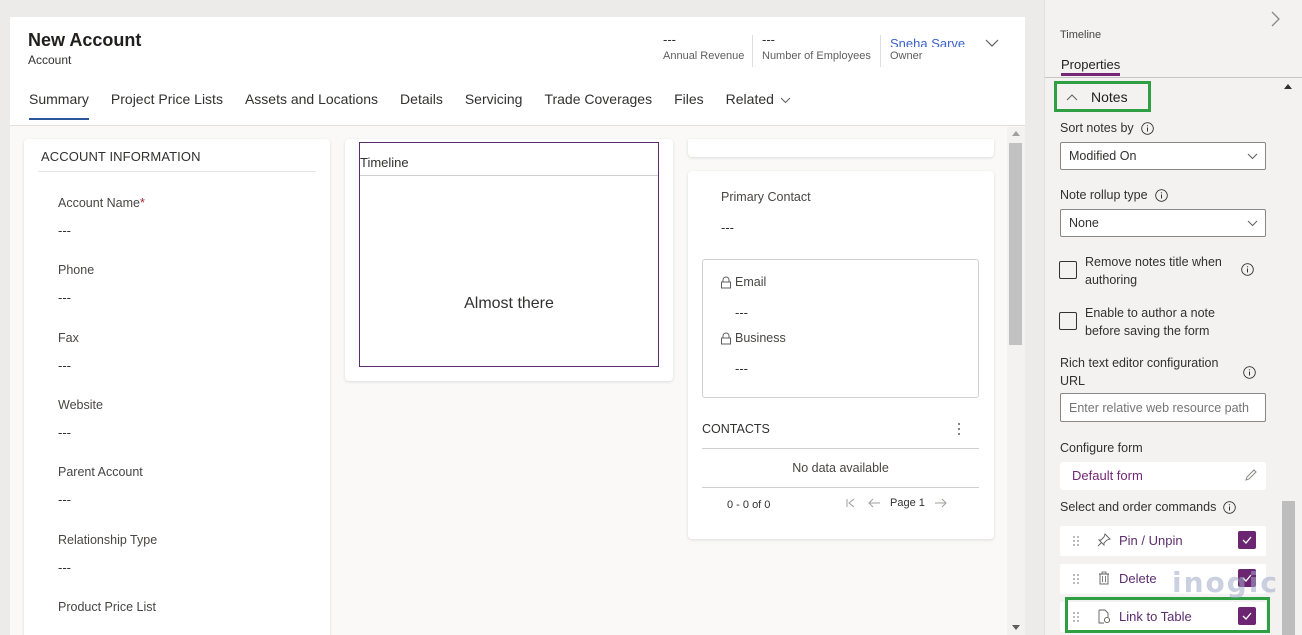 This screenshot has height=635, width=1302. Describe the element at coordinates (1163, 407) in the screenshot. I see `rte-config-url-input` at that location.